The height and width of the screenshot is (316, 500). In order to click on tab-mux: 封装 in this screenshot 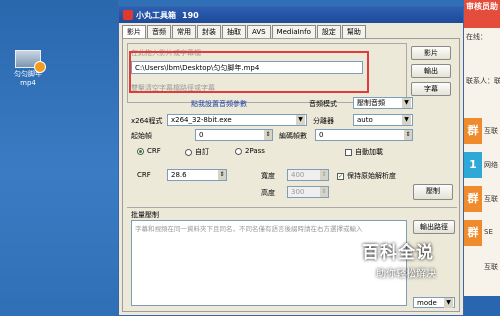, I will do `click(209, 31)`.